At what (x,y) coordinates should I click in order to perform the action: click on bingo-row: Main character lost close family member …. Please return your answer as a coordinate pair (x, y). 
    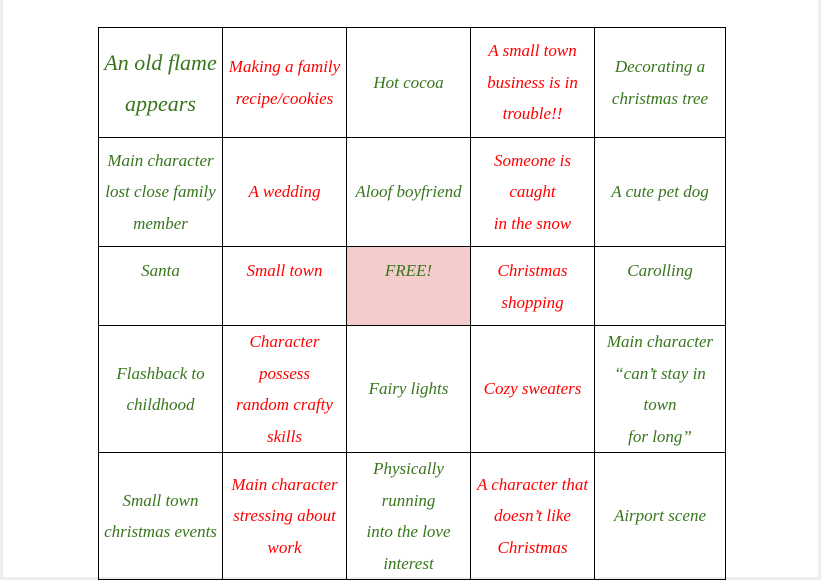
    Looking at the image, I should click on (412, 192).